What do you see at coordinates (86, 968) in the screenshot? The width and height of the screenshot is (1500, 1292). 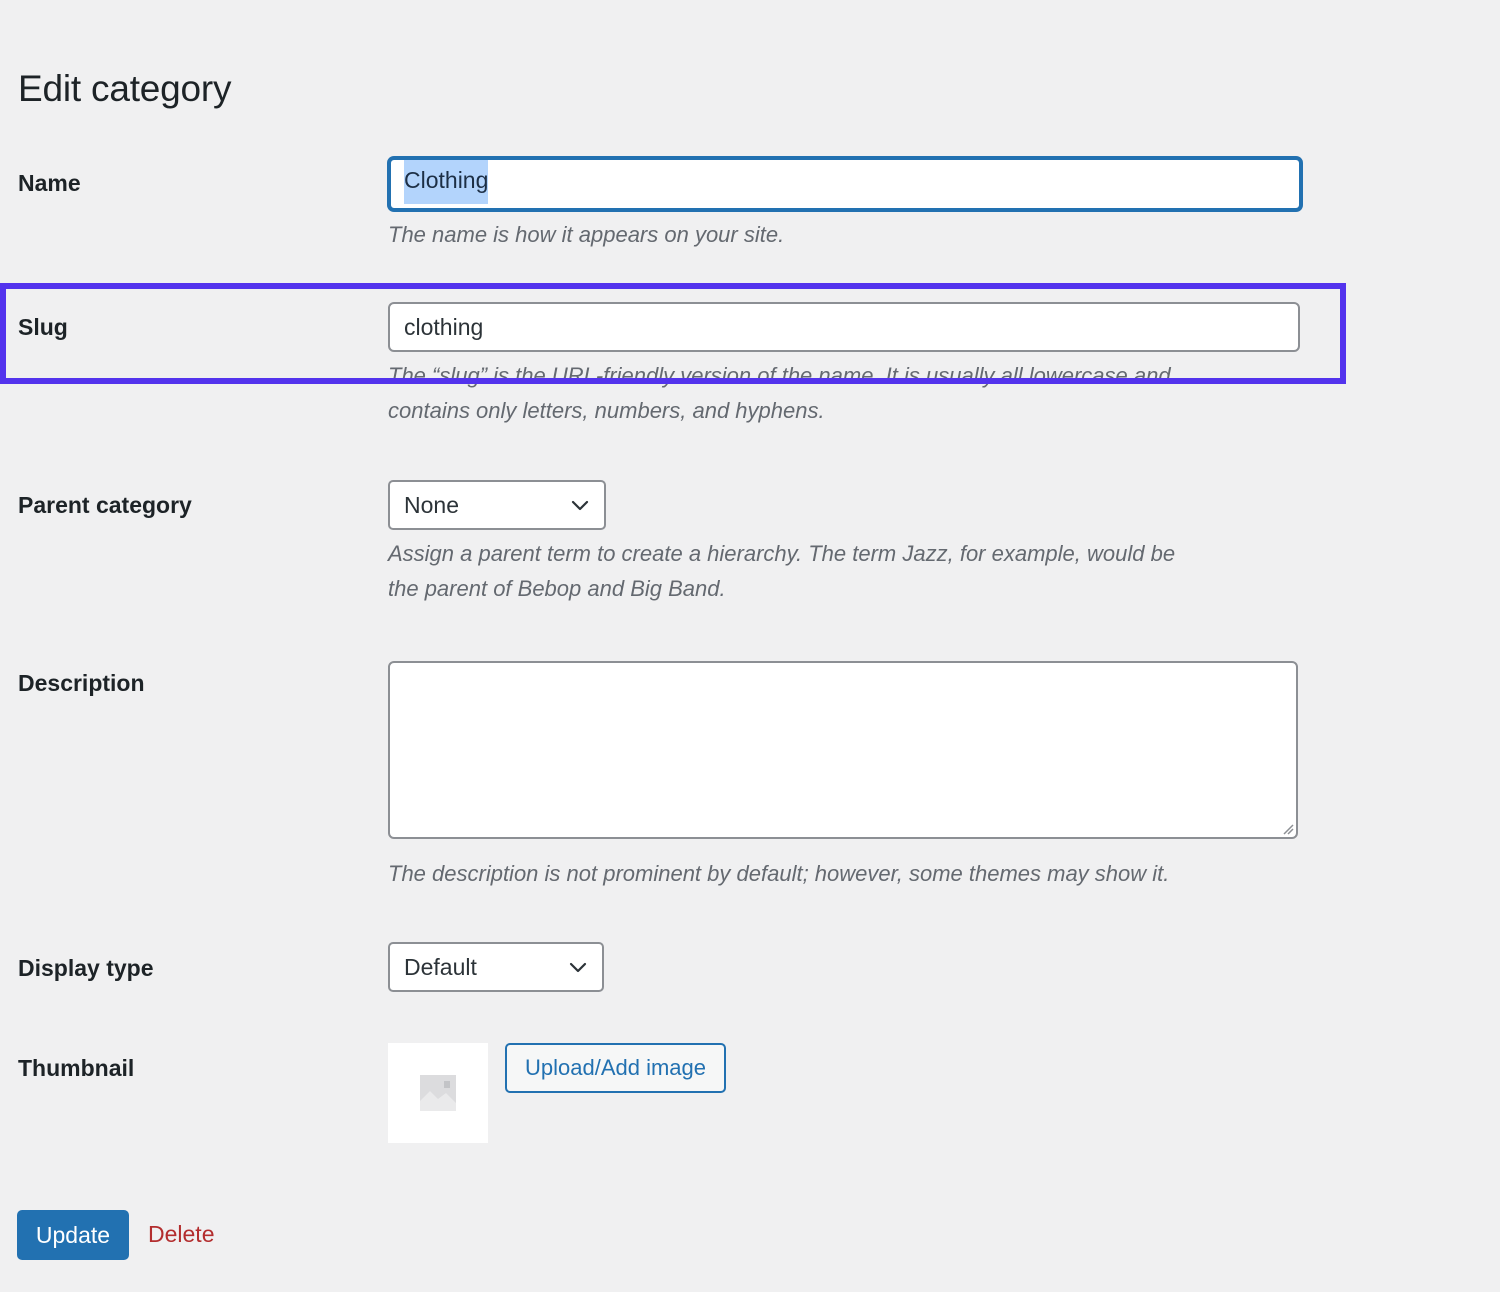 I see `display-type-label: Display type` at bounding box center [86, 968].